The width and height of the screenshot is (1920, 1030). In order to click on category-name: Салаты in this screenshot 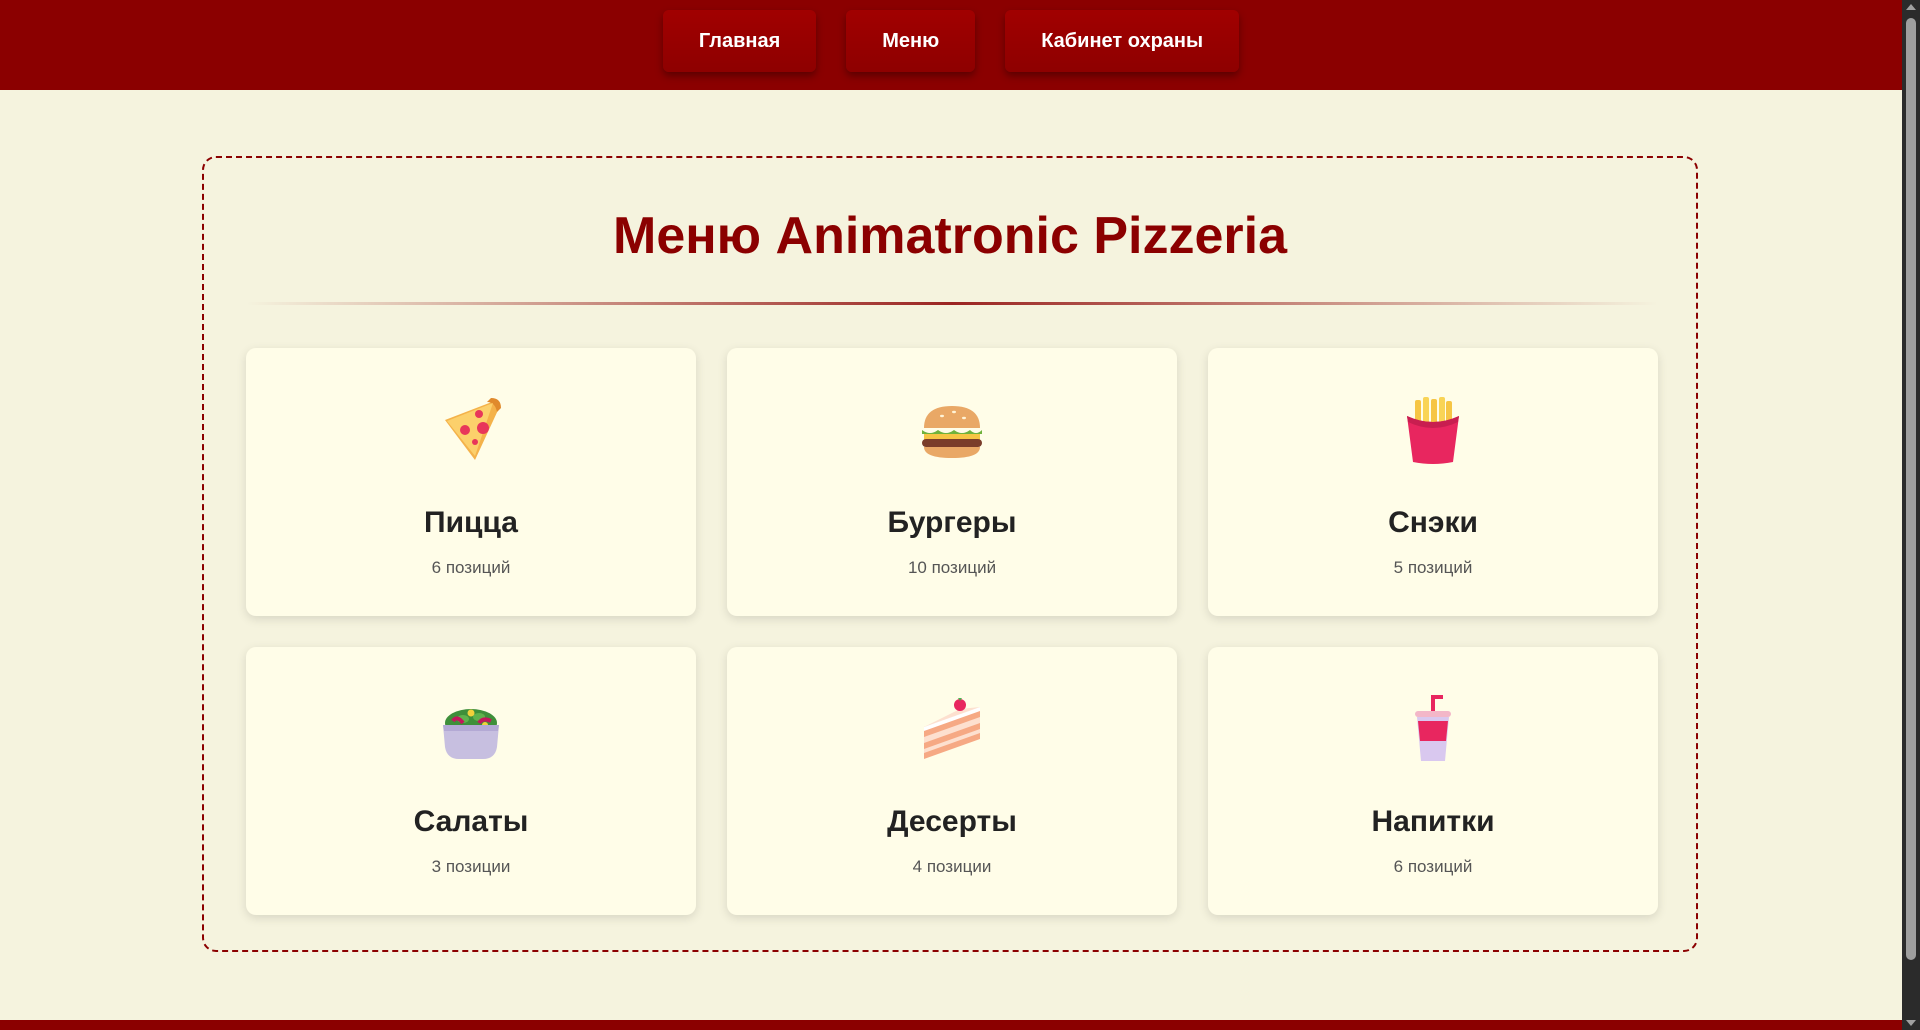, I will do `click(471, 821)`.